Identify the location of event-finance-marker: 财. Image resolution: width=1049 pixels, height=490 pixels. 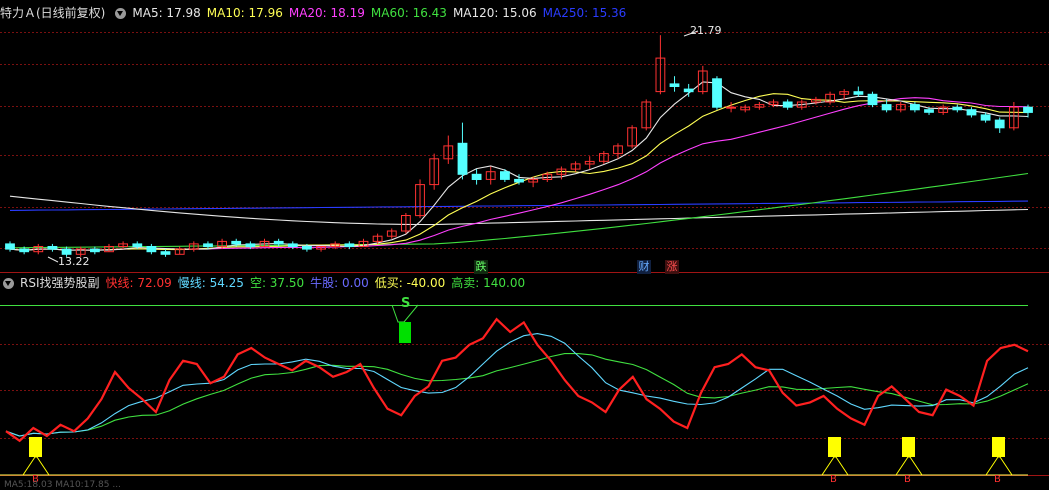
(644, 267).